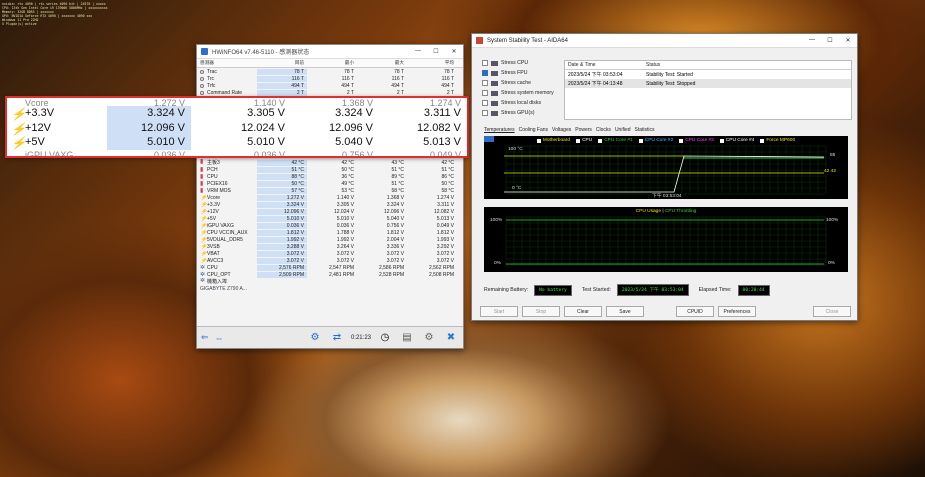  I want to click on stress-option: Stress system memory, so click(518, 93).